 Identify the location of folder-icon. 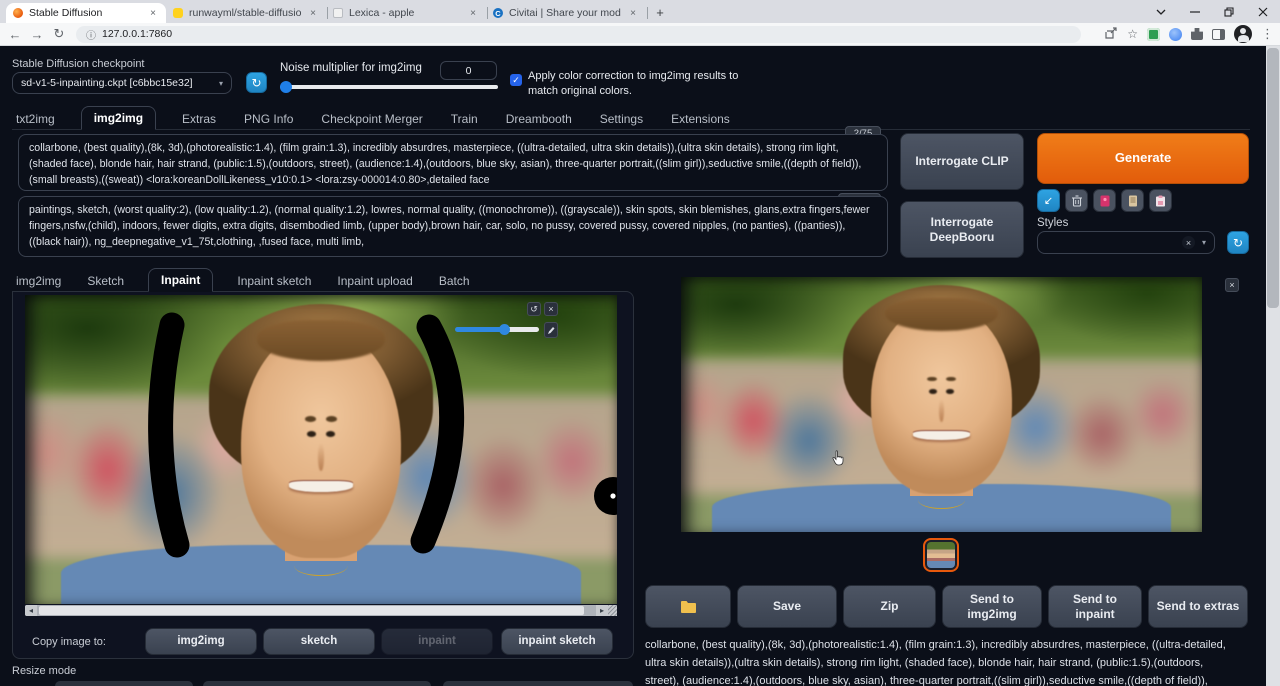
(688, 607).